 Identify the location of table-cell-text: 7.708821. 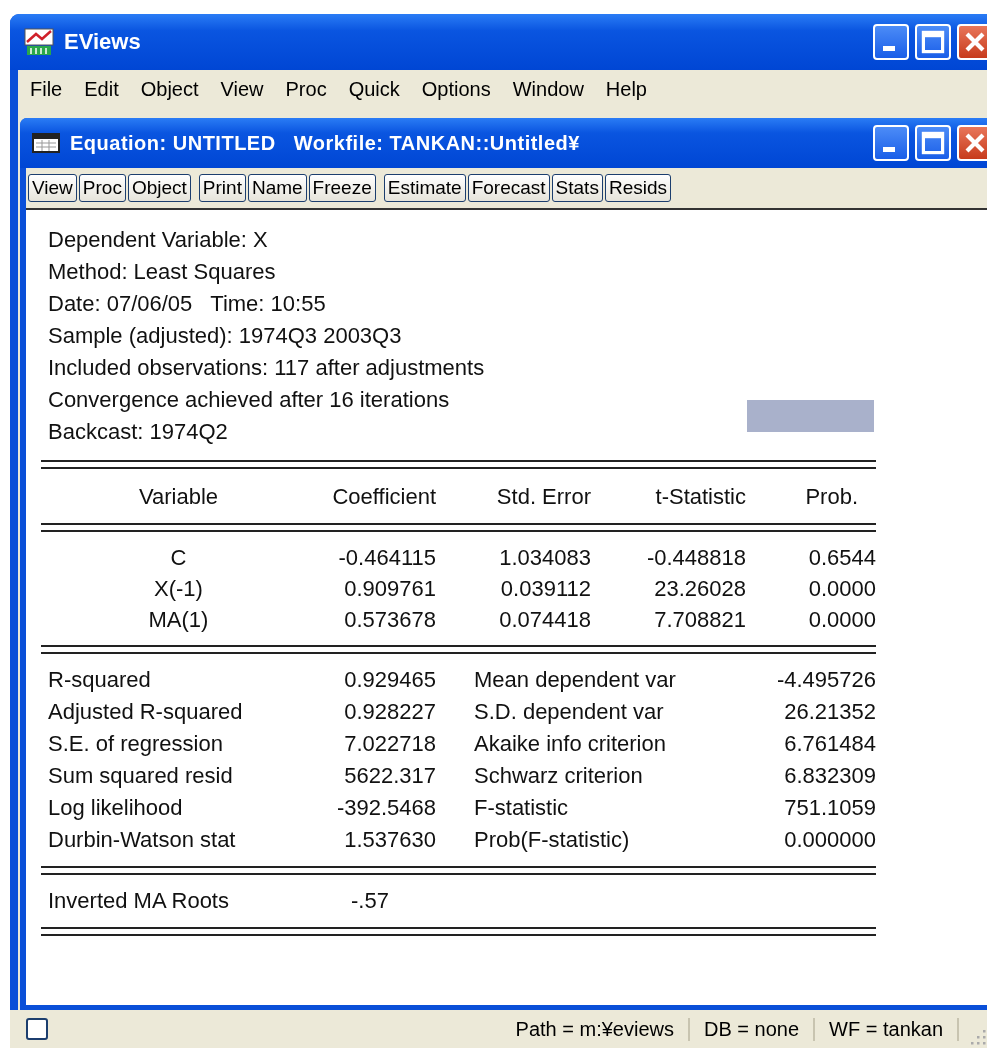
(699, 620).